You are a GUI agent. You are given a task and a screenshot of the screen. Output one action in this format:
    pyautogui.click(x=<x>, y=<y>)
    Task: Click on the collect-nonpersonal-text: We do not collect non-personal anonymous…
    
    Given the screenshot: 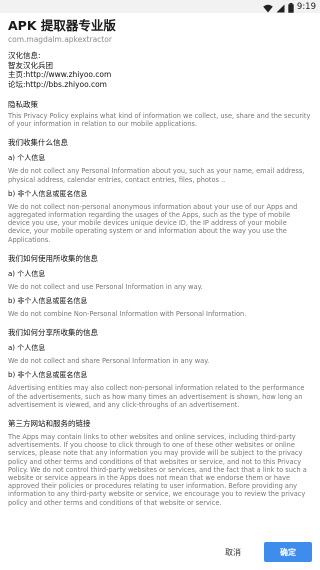 What is the action you would take?
    pyautogui.click(x=153, y=223)
    